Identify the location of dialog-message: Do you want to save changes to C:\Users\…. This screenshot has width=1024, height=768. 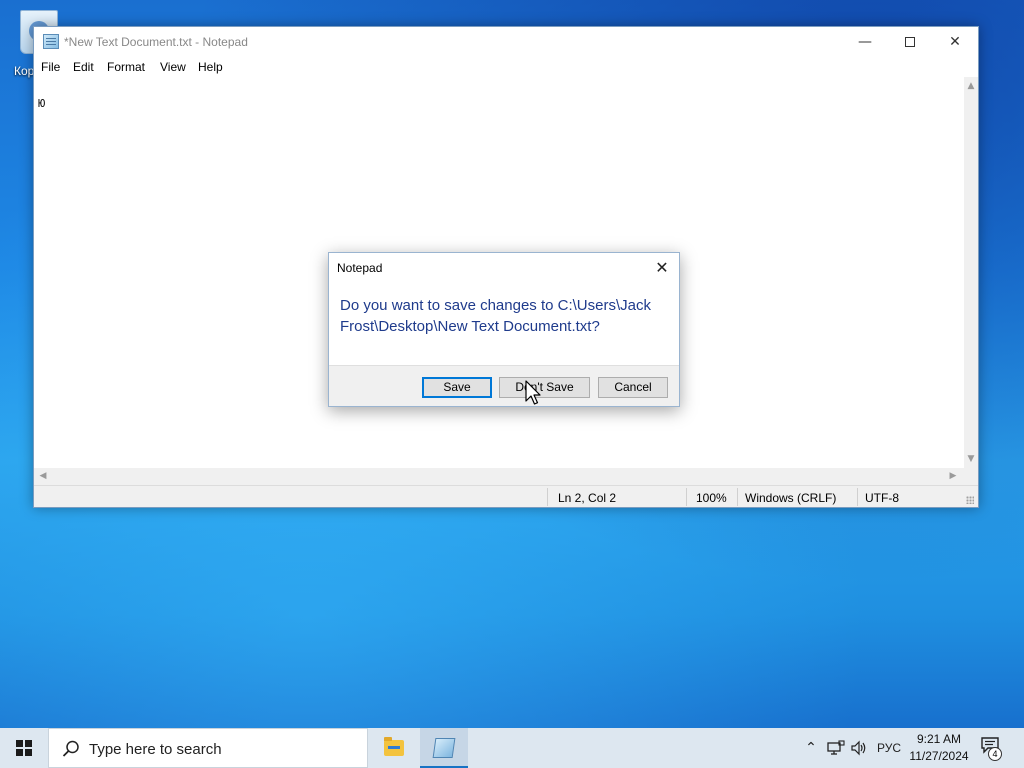
(495, 316).